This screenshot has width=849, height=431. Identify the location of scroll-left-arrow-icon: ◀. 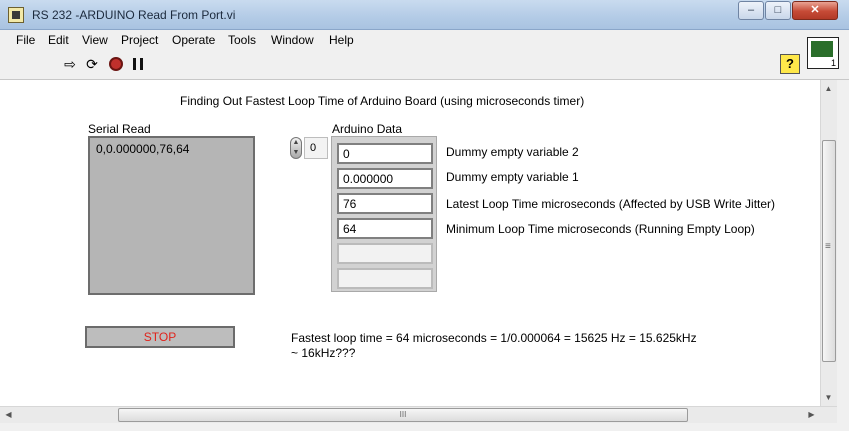
(8, 414).